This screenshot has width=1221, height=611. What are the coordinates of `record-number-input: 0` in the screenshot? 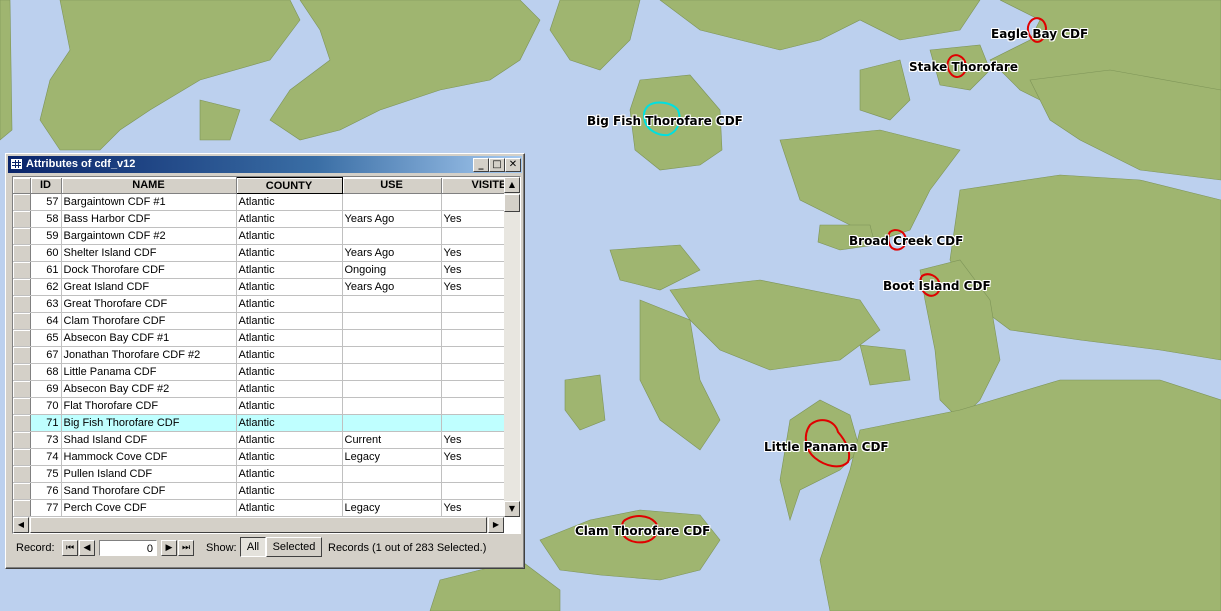 It's located at (128, 548).